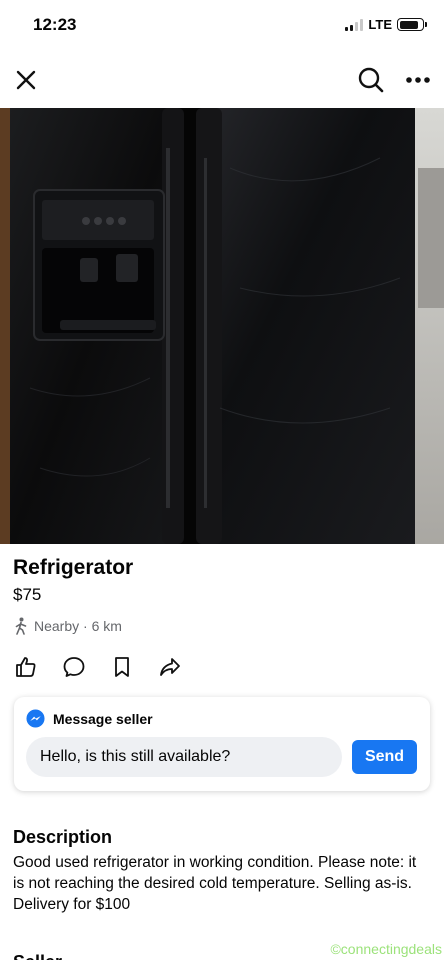 This screenshot has height=960, width=444. I want to click on watermark: ©connectingdeals, so click(386, 949).